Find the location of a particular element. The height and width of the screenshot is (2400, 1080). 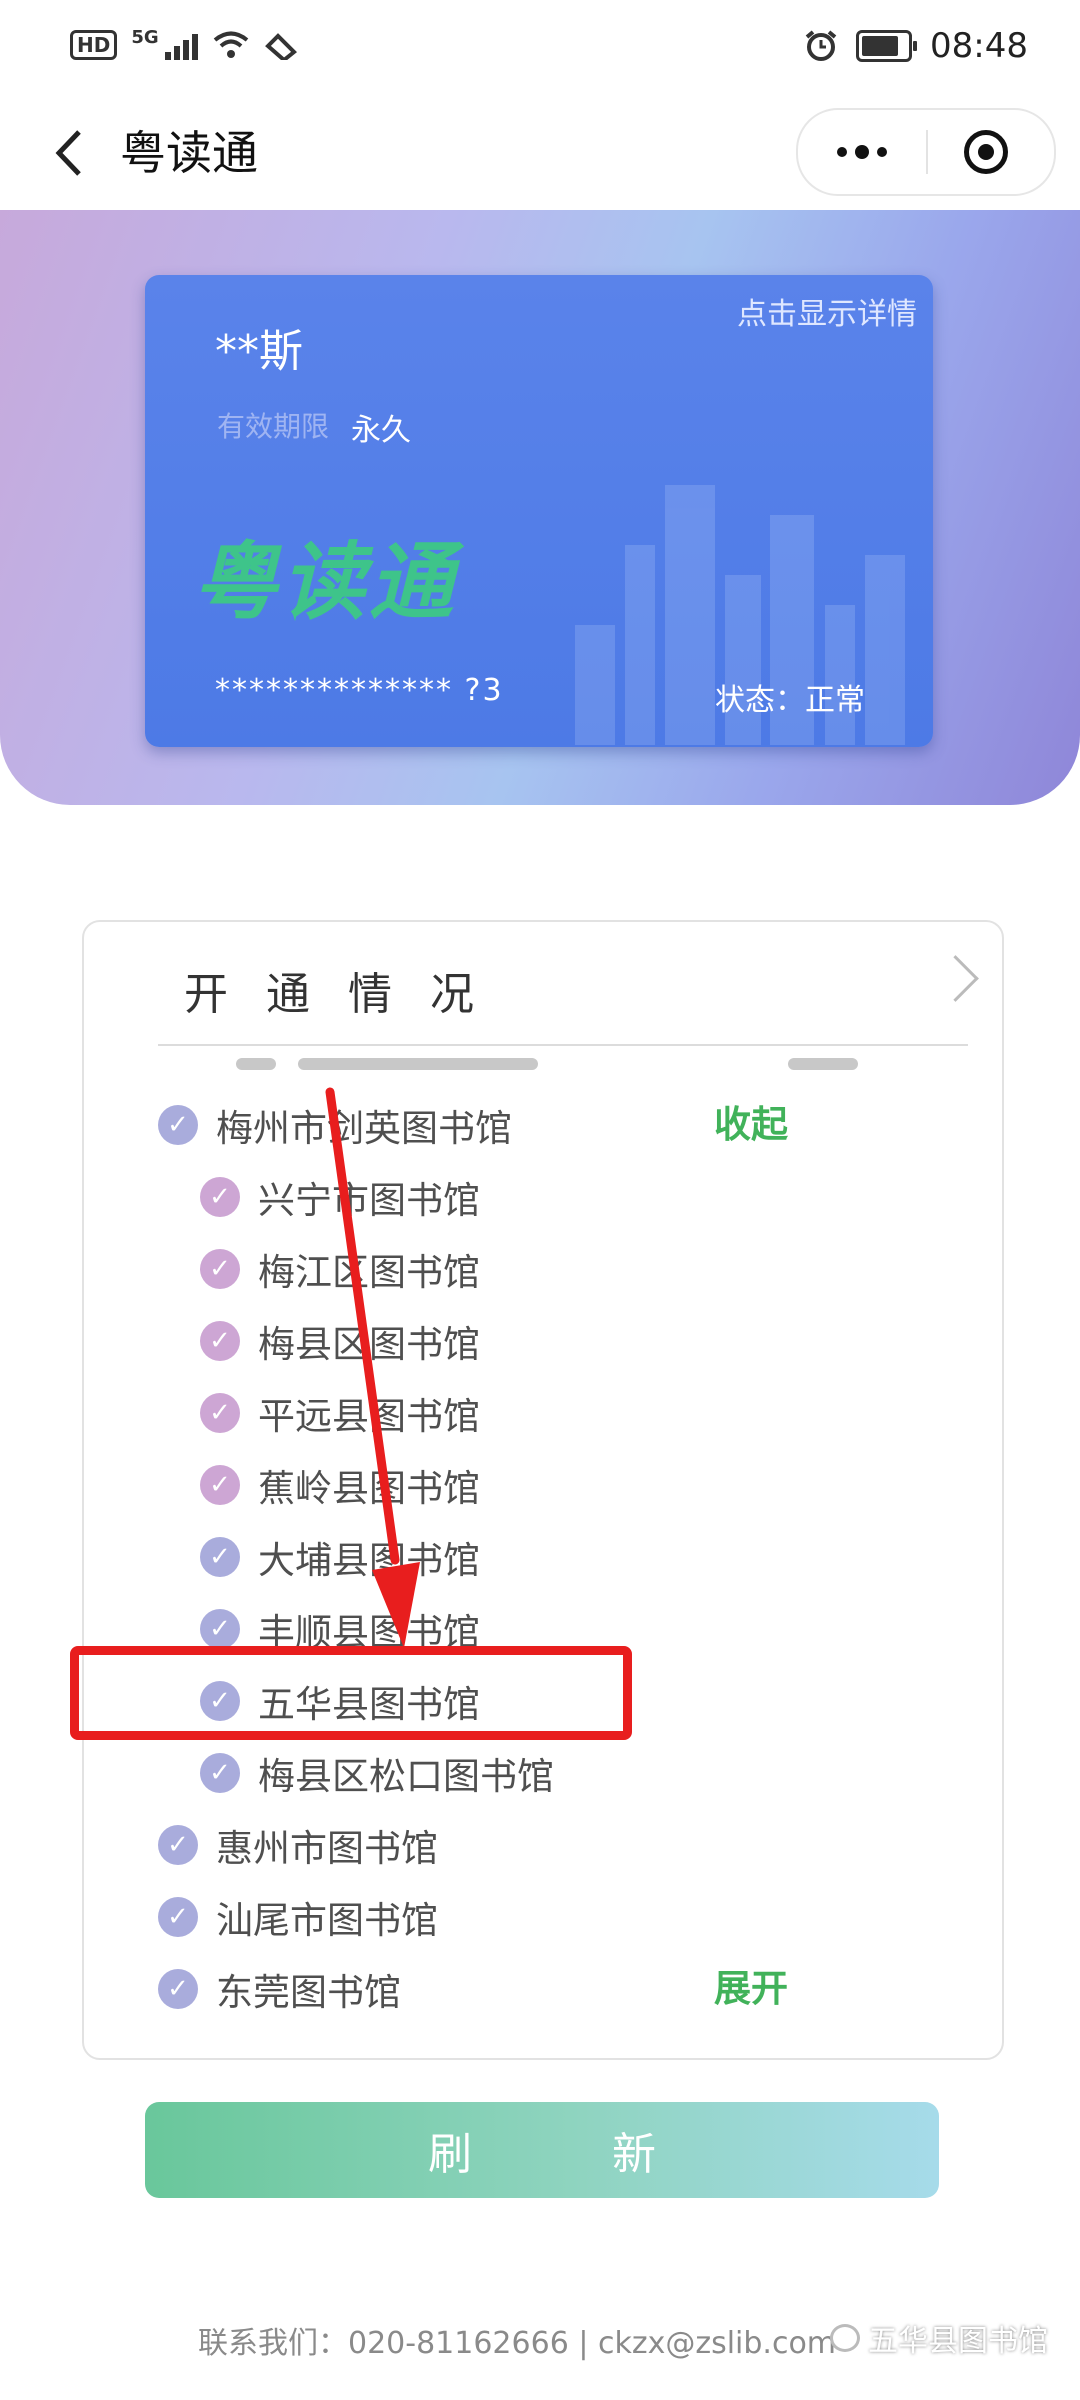

validity-value: 永久 is located at coordinates (381, 430).